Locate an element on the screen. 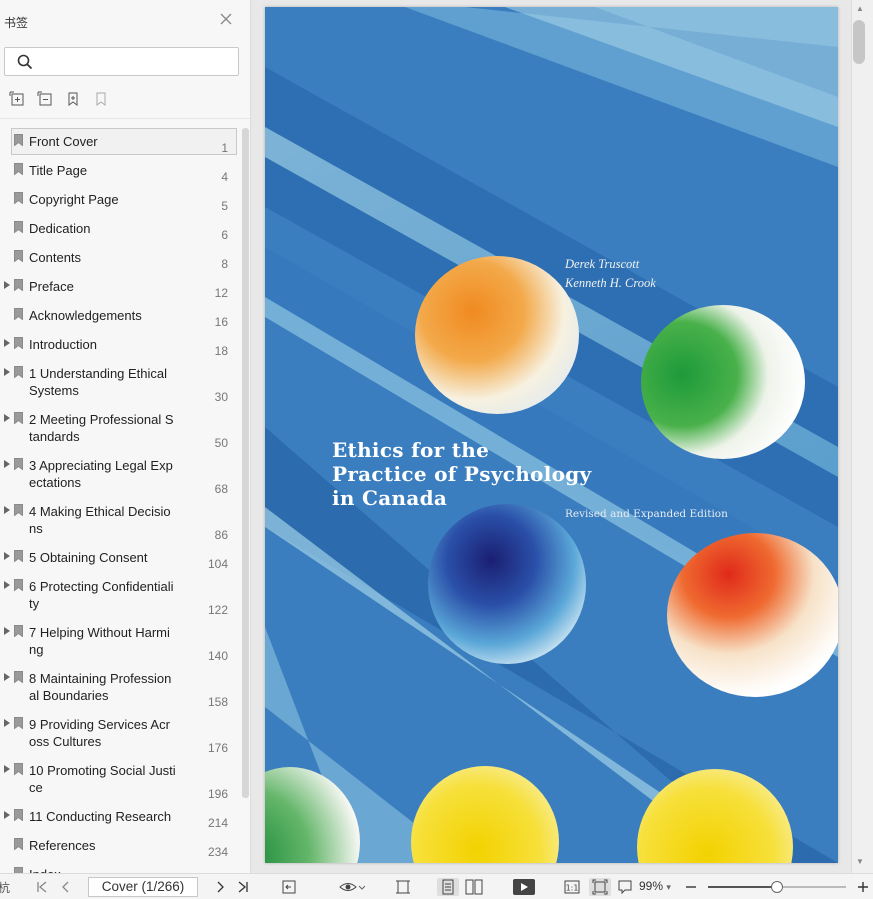 This screenshot has width=873, height=899. zoom-tool-icon is located at coordinates (625, 887).